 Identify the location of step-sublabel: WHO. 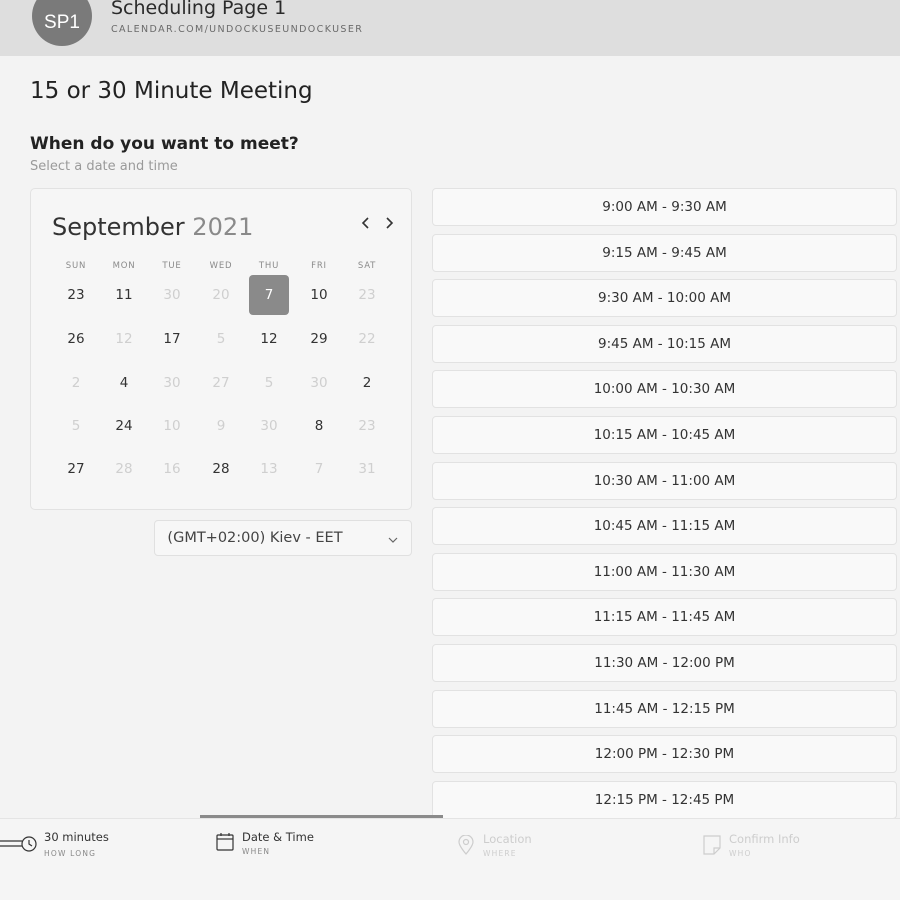
(740, 853).